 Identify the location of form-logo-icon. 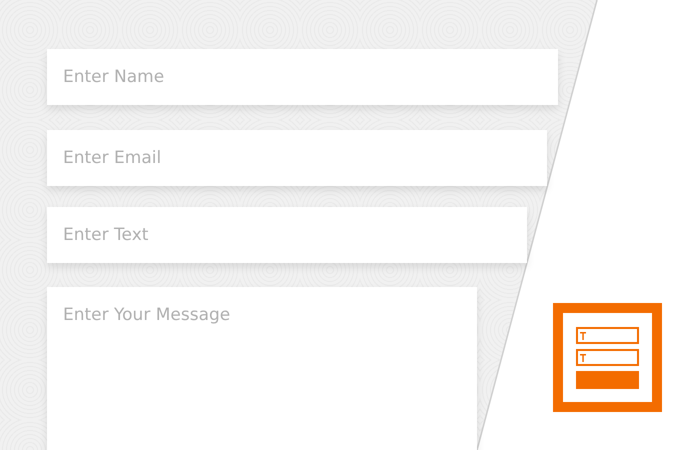
(607, 357).